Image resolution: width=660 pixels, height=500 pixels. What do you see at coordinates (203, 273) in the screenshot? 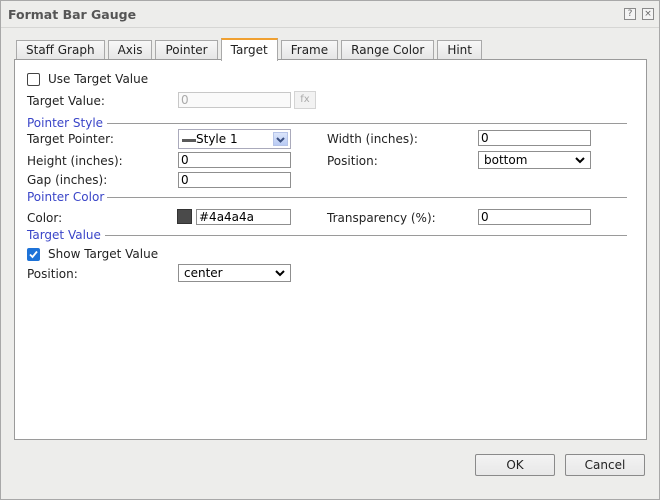
I see `target-value-position-value: center` at bounding box center [203, 273].